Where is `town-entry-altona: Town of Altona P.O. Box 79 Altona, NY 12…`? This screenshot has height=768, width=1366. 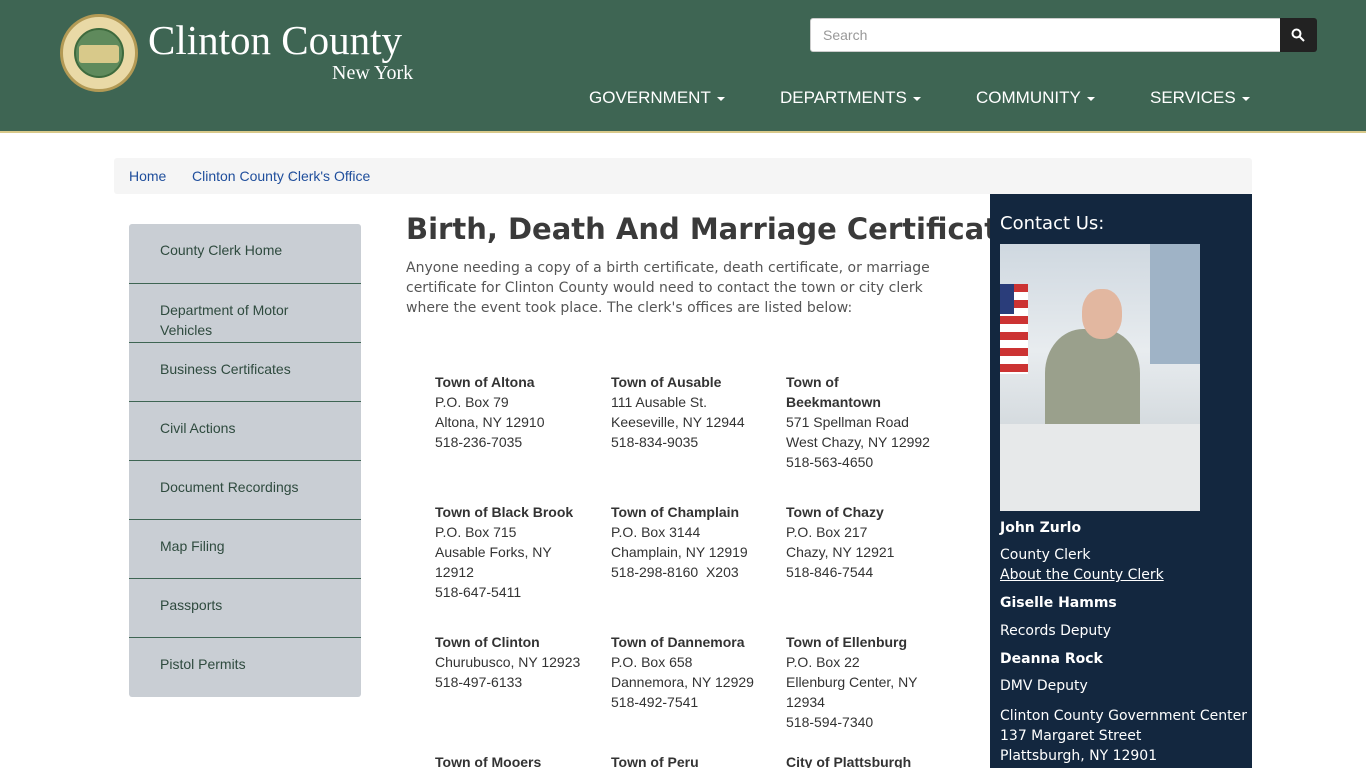
town-entry-altona: Town of Altona P.O. Box 79 Altona, NY 12… is located at coordinates (515, 412).